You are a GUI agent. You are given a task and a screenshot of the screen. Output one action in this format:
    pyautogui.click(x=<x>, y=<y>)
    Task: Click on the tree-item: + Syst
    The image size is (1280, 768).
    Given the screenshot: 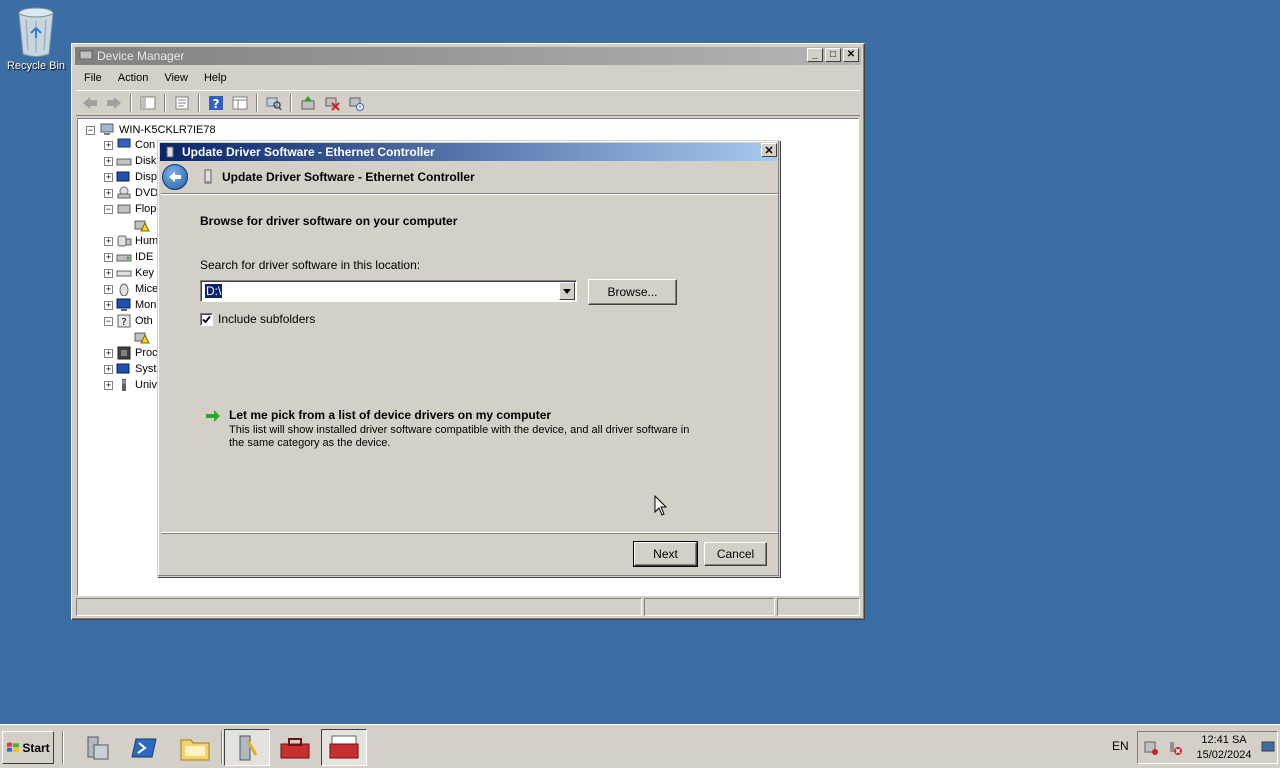 What is the action you would take?
    pyautogui.click(x=130, y=369)
    